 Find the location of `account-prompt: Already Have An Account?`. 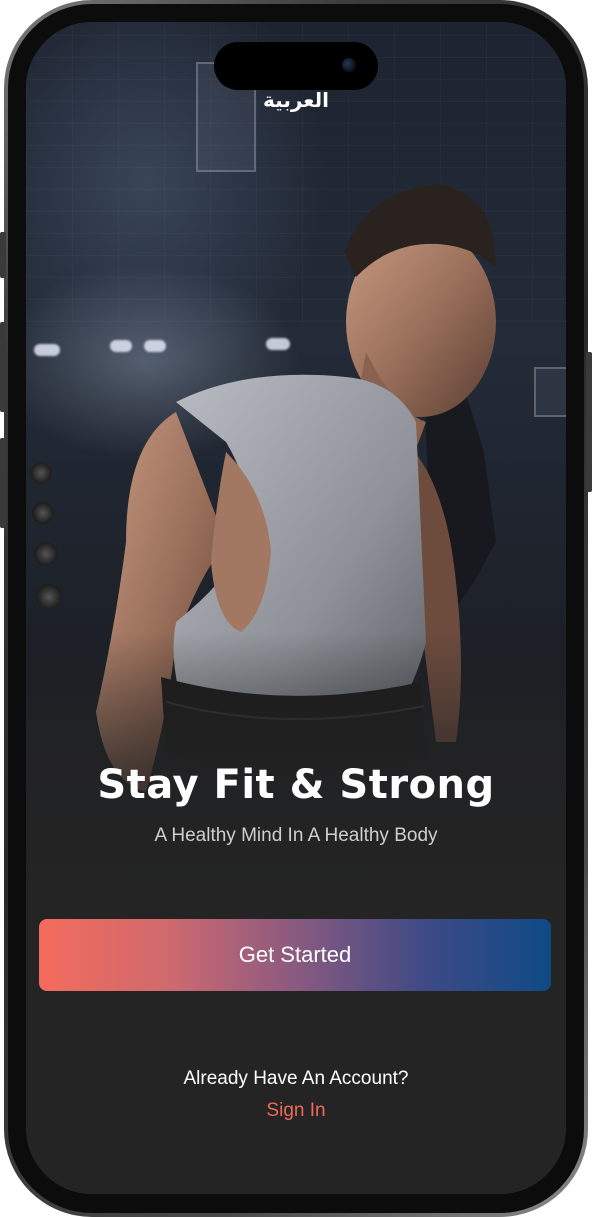

account-prompt: Already Have An Account? is located at coordinates (296, 1078).